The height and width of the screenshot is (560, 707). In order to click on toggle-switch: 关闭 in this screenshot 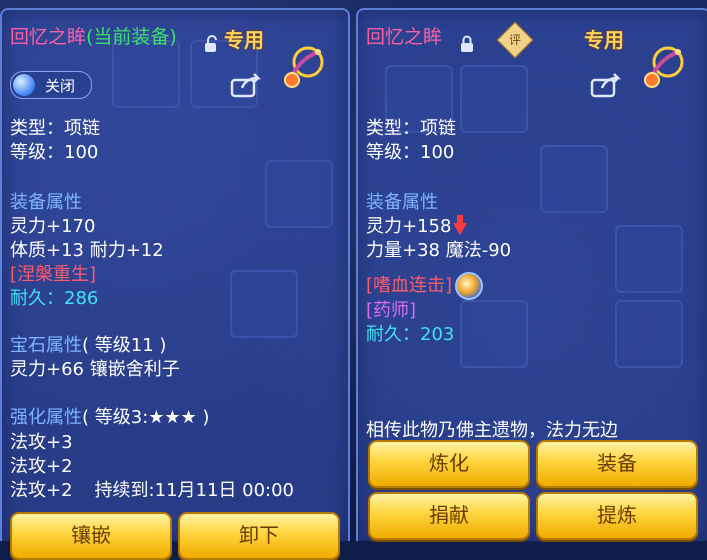, I will do `click(51, 85)`.